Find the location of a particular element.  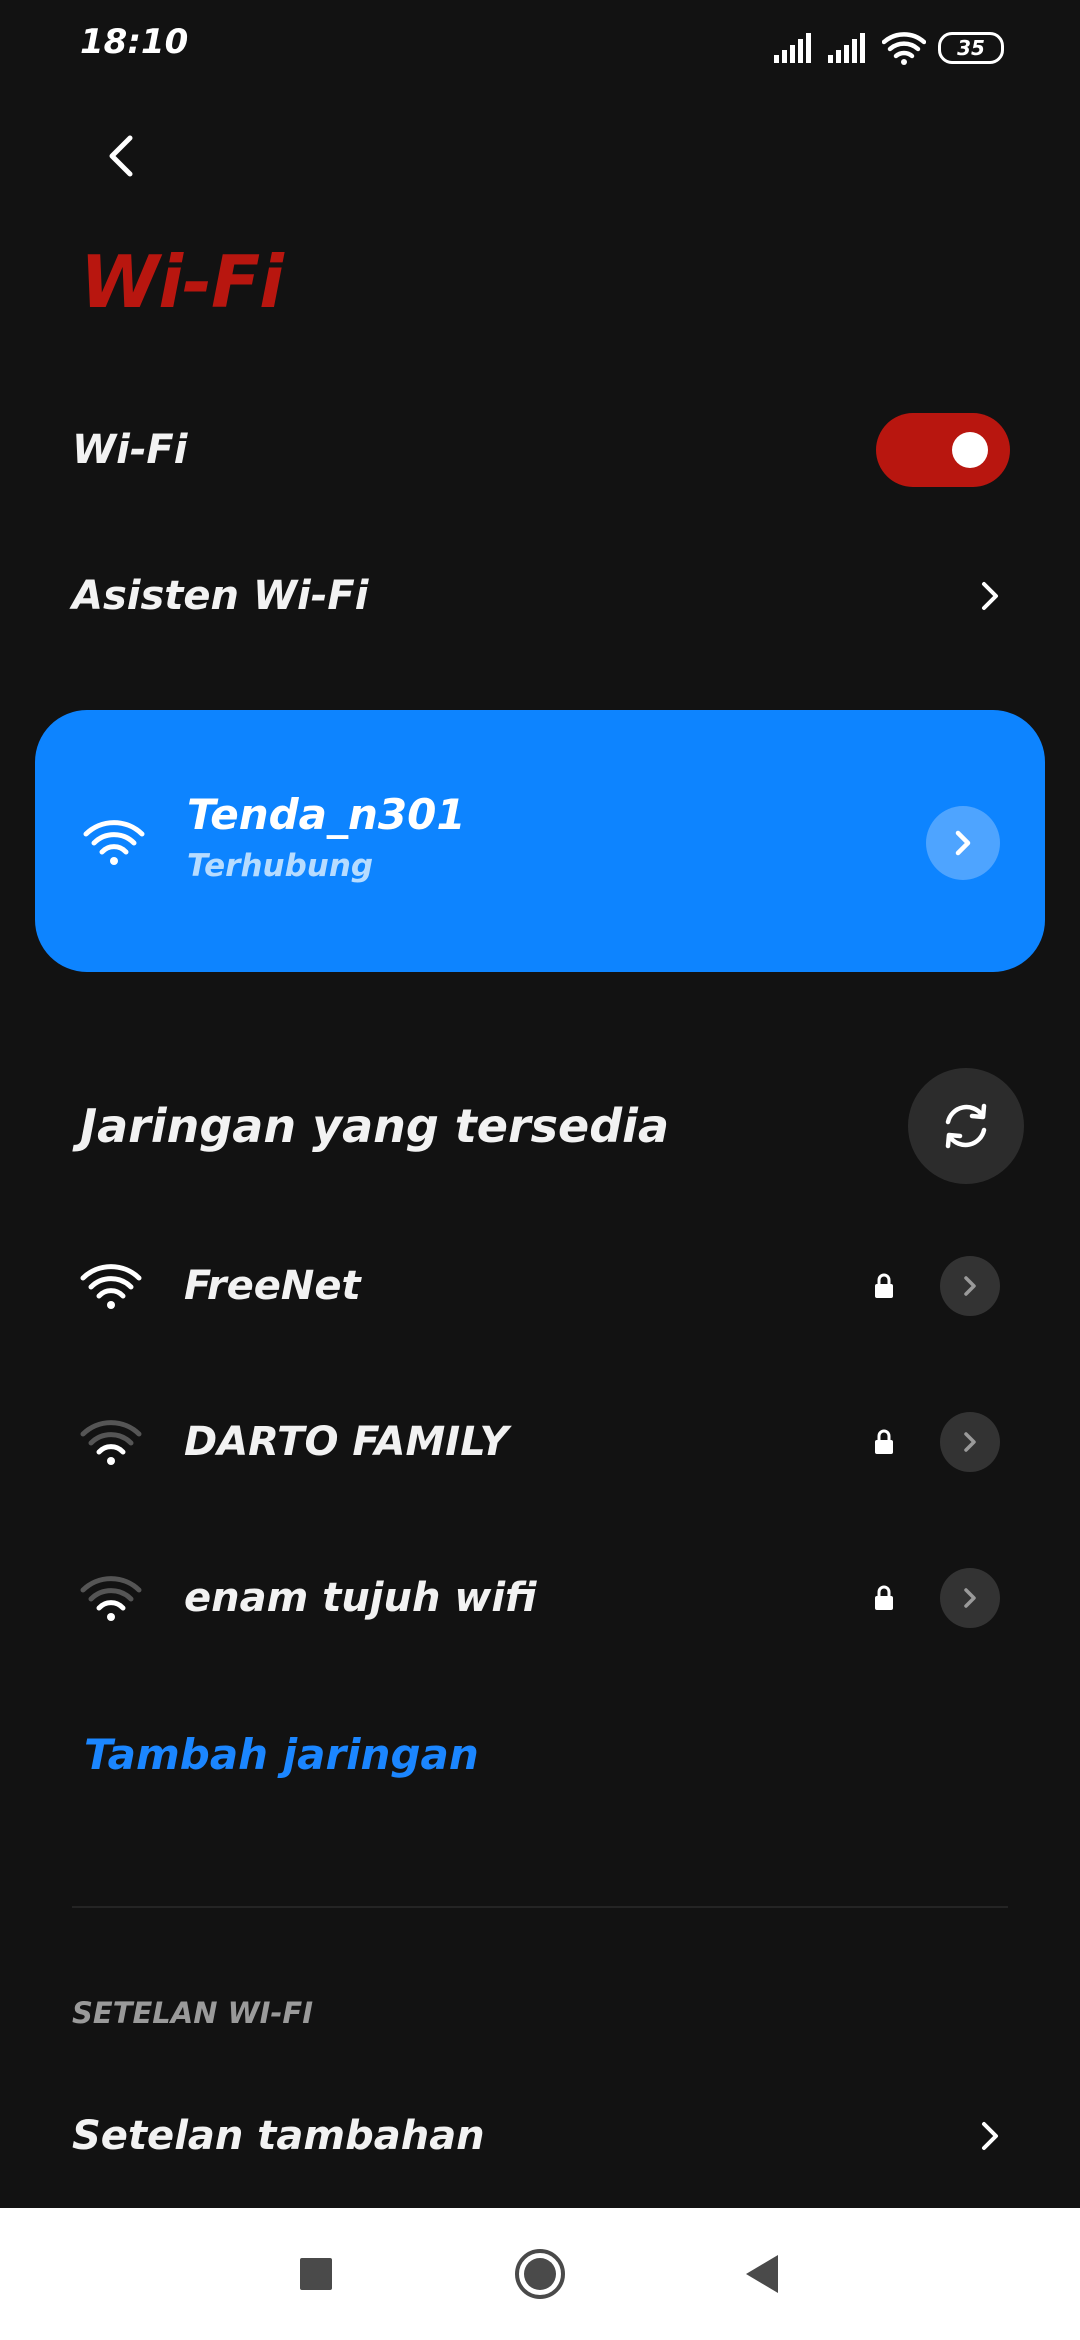

navigation-bar is located at coordinates (540, 2274).